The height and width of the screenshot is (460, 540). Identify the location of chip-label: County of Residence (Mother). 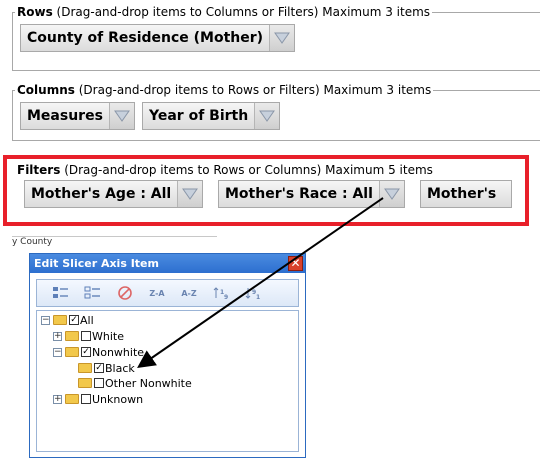
(145, 38).